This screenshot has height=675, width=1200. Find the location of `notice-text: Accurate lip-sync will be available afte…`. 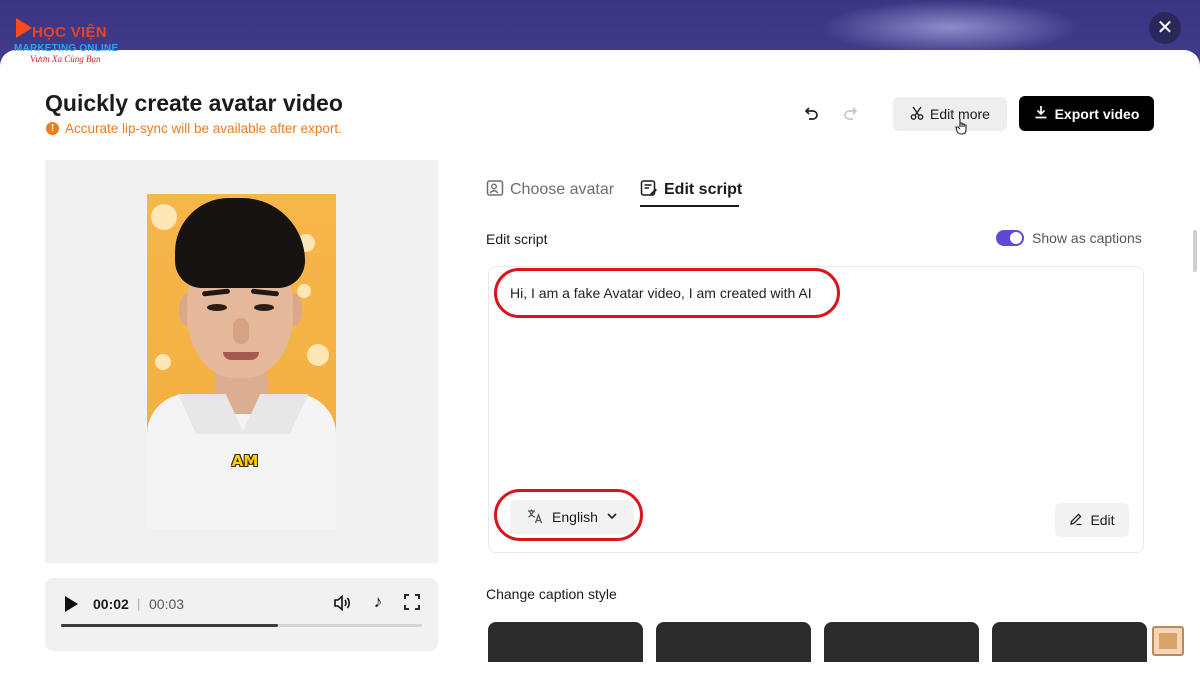

notice-text: Accurate lip-sync will be available afte… is located at coordinates (203, 128).